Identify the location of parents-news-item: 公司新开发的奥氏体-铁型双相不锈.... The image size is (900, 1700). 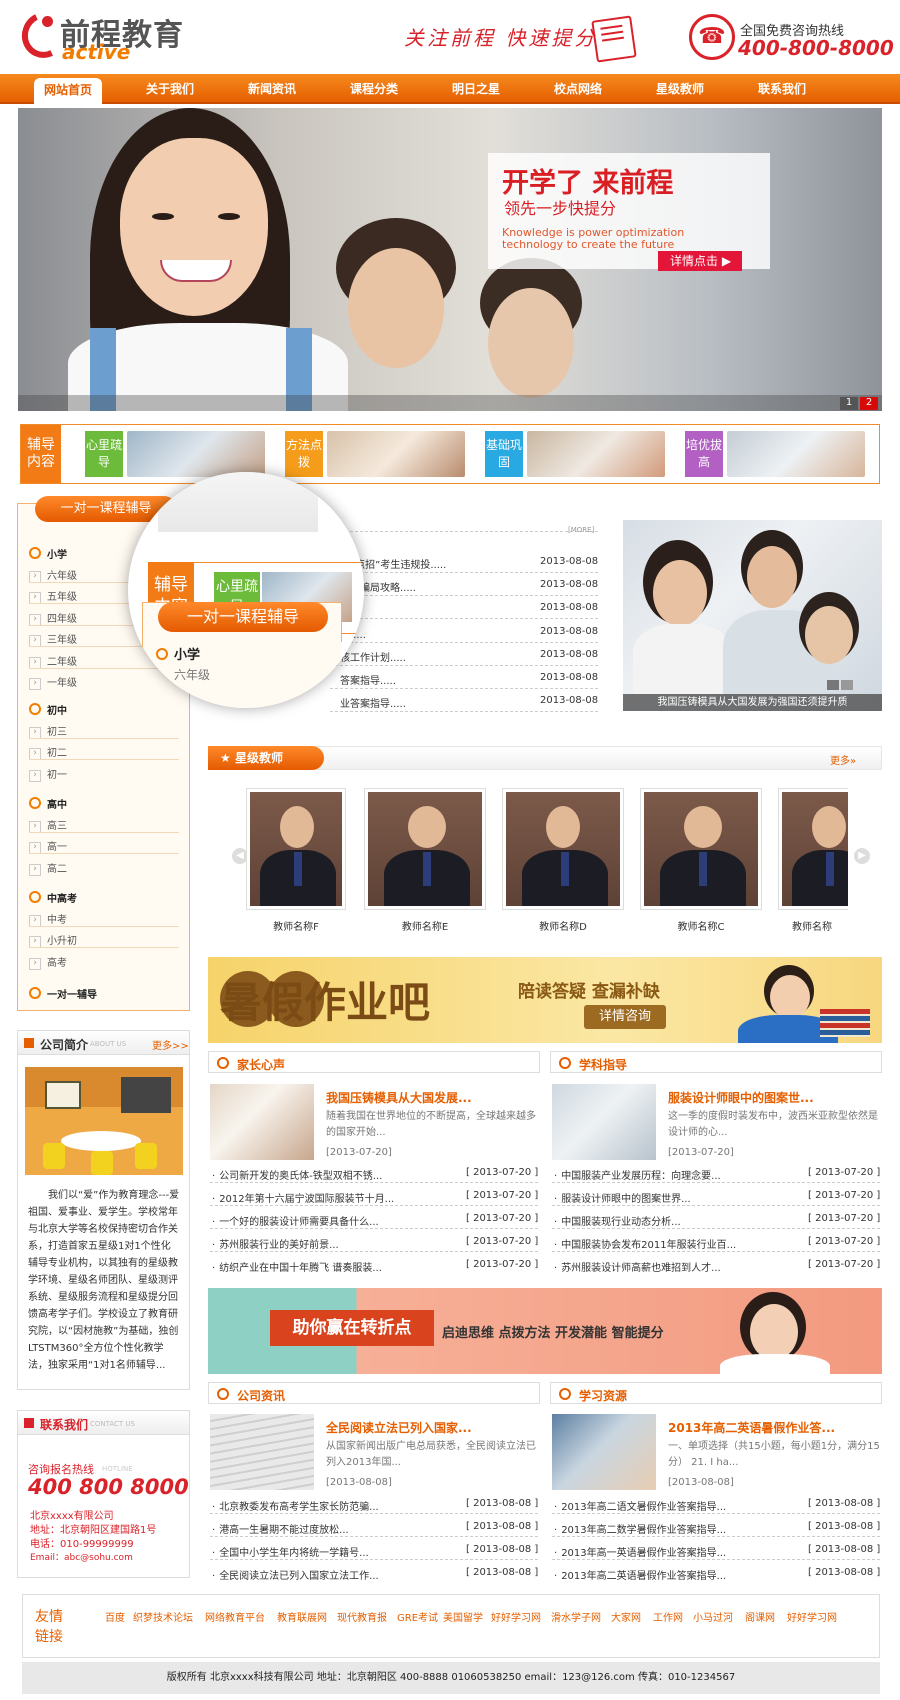
(297, 1174).